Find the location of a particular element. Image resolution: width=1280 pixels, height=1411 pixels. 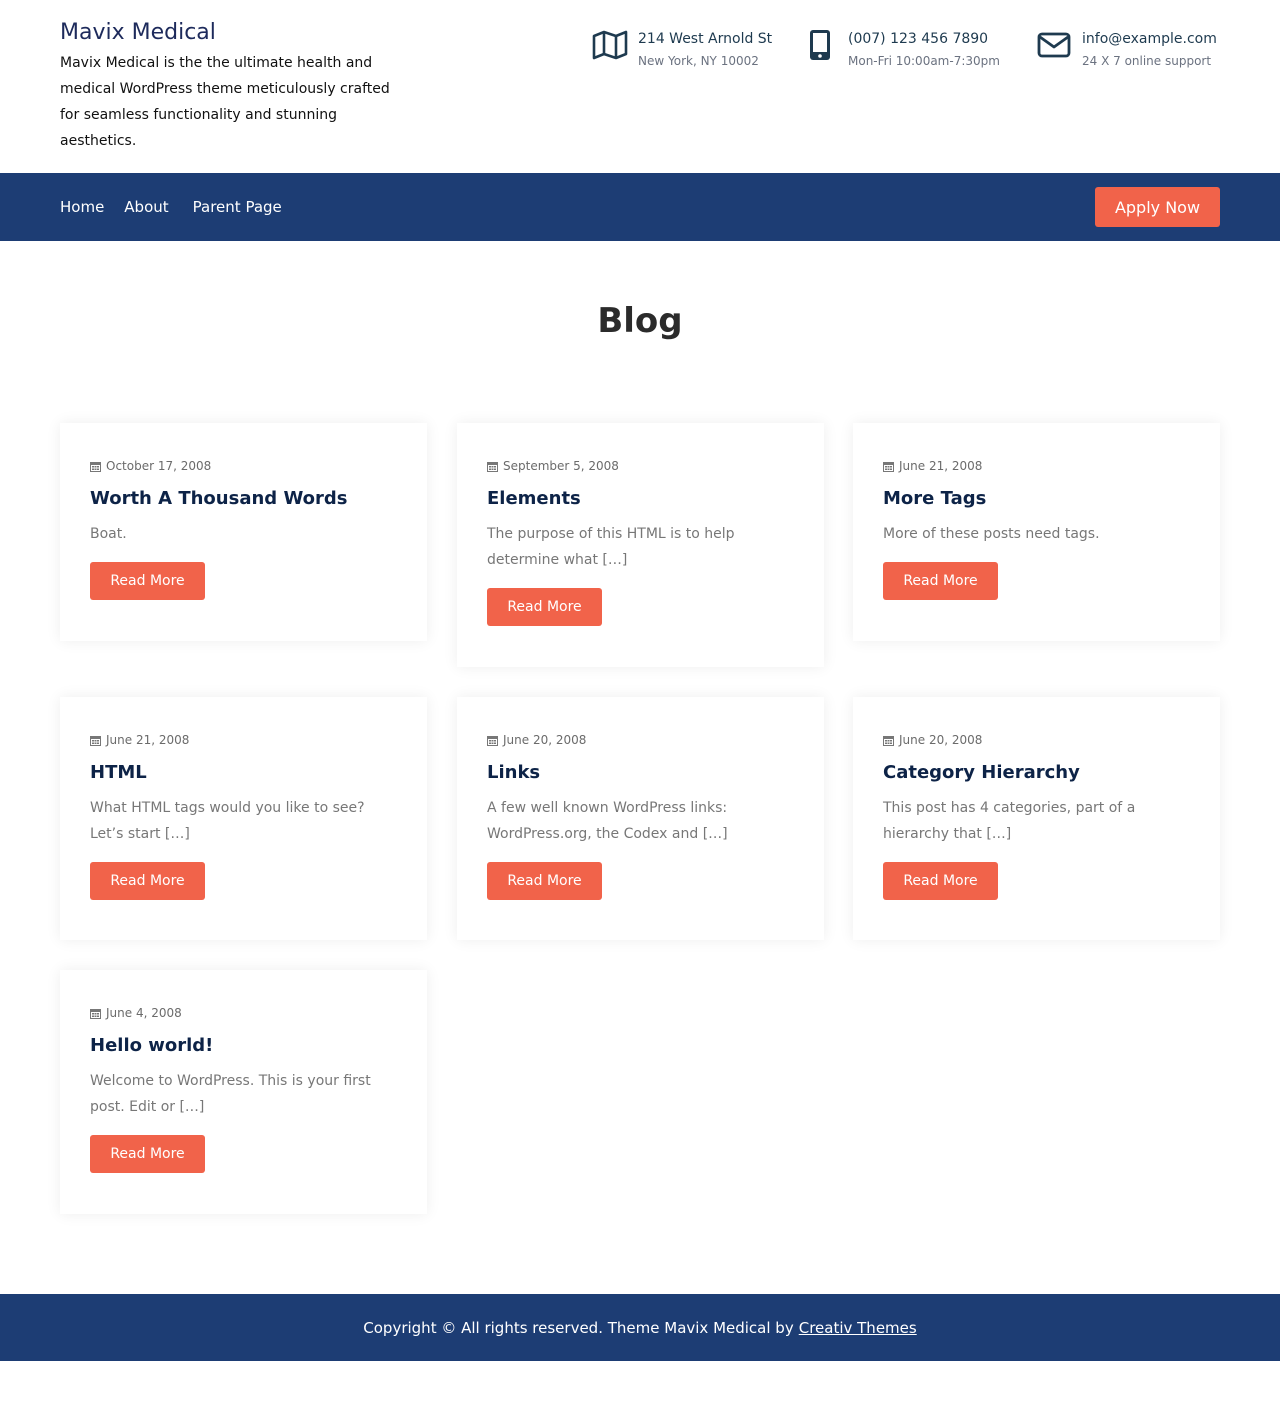

phone-hours: Mon-Fri 10:00am-7:30pm is located at coordinates (924, 61).